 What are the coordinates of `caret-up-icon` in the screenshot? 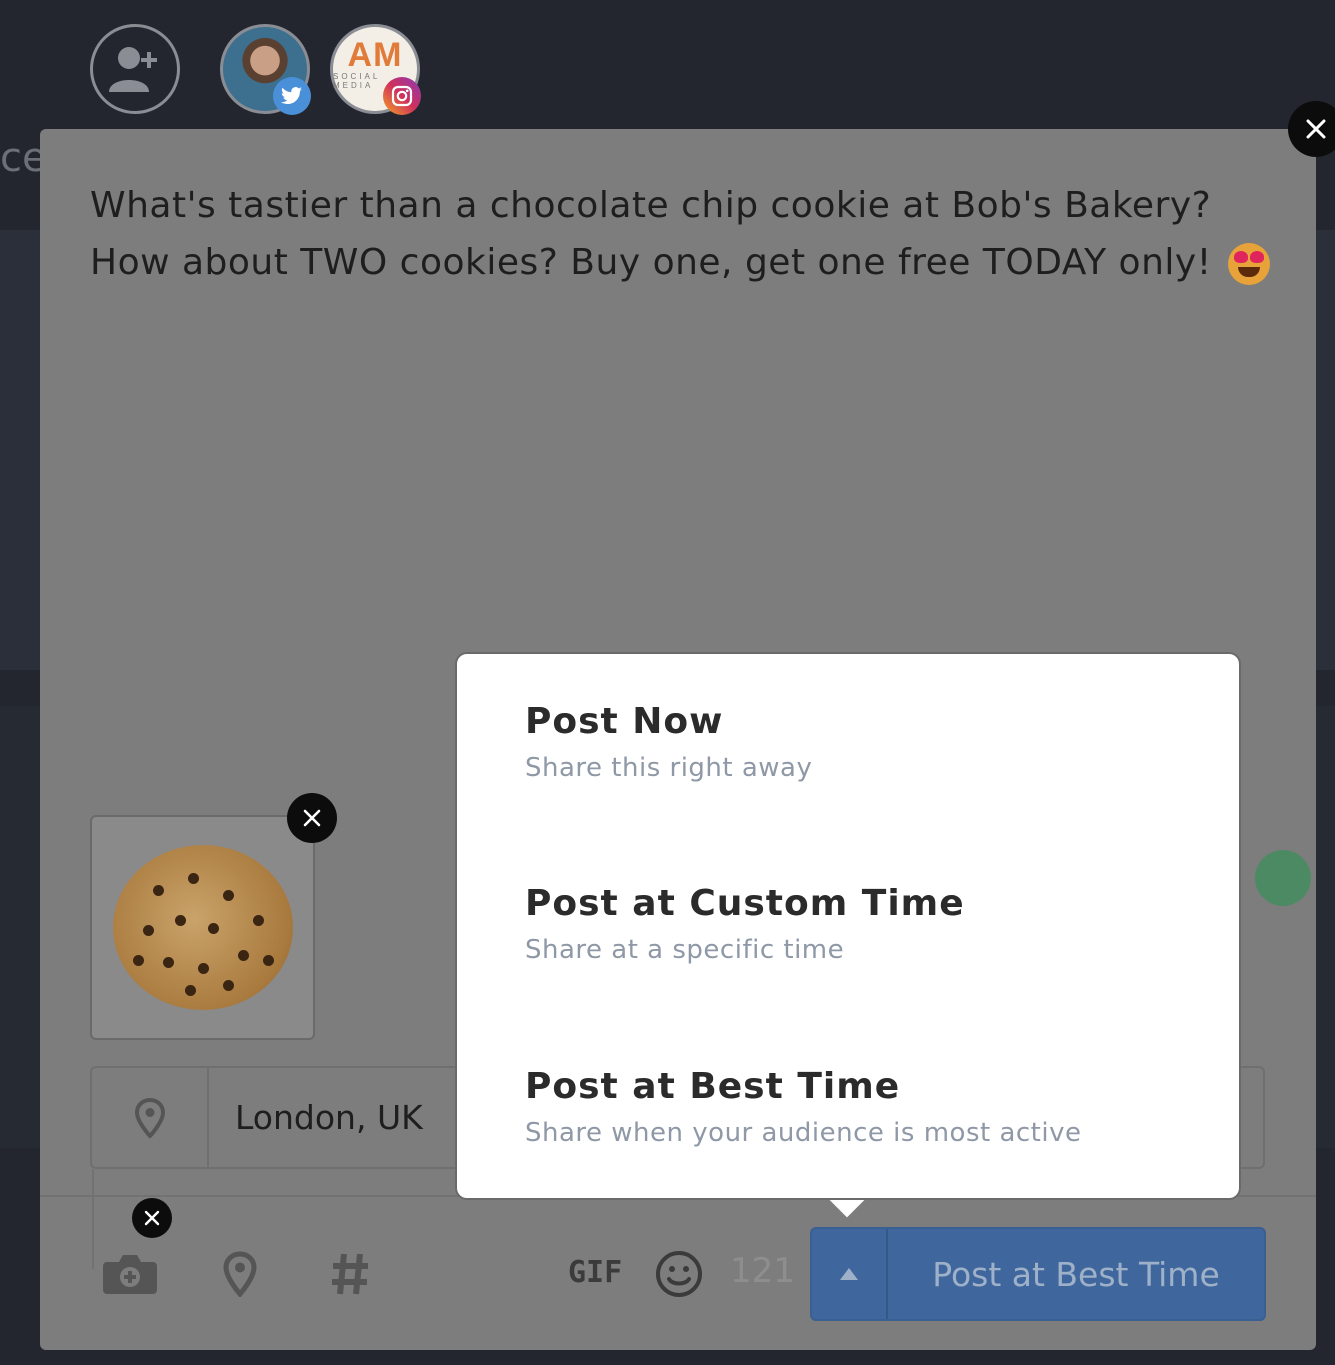 It's located at (849, 1274).